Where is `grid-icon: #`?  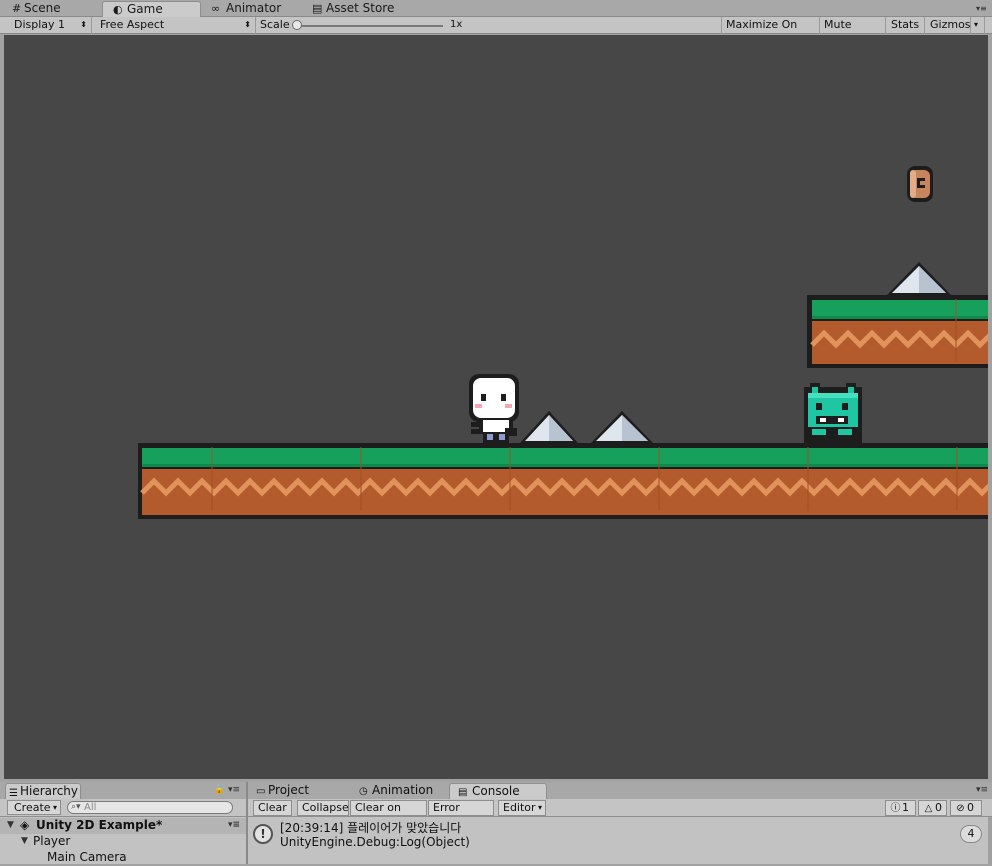
grid-icon: # is located at coordinates (17, 8).